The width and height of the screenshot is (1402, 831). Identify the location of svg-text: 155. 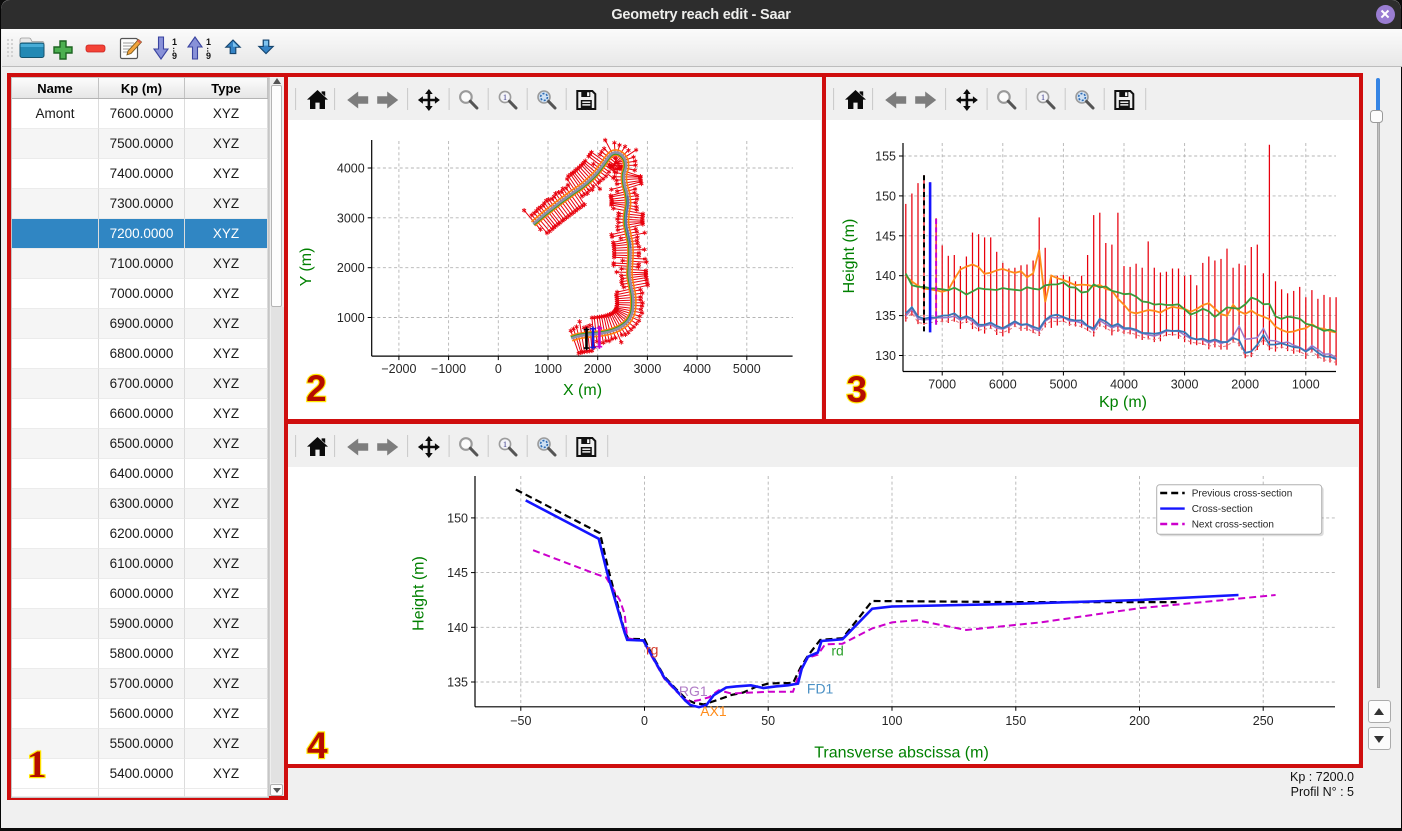
(885, 157).